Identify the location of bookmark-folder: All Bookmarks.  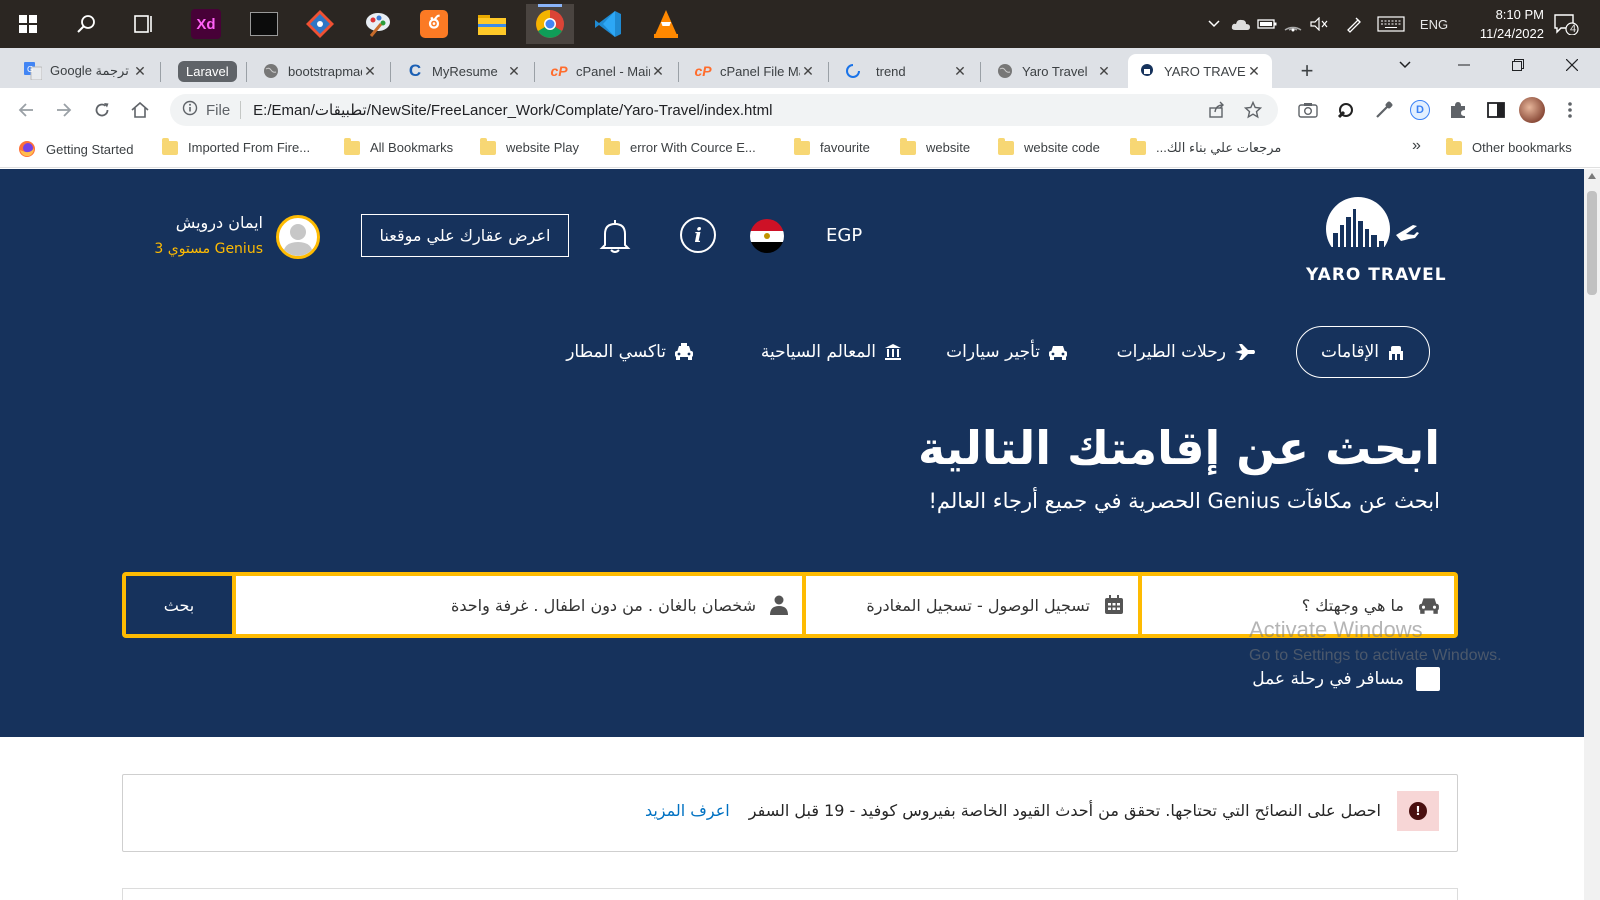
(399, 146).